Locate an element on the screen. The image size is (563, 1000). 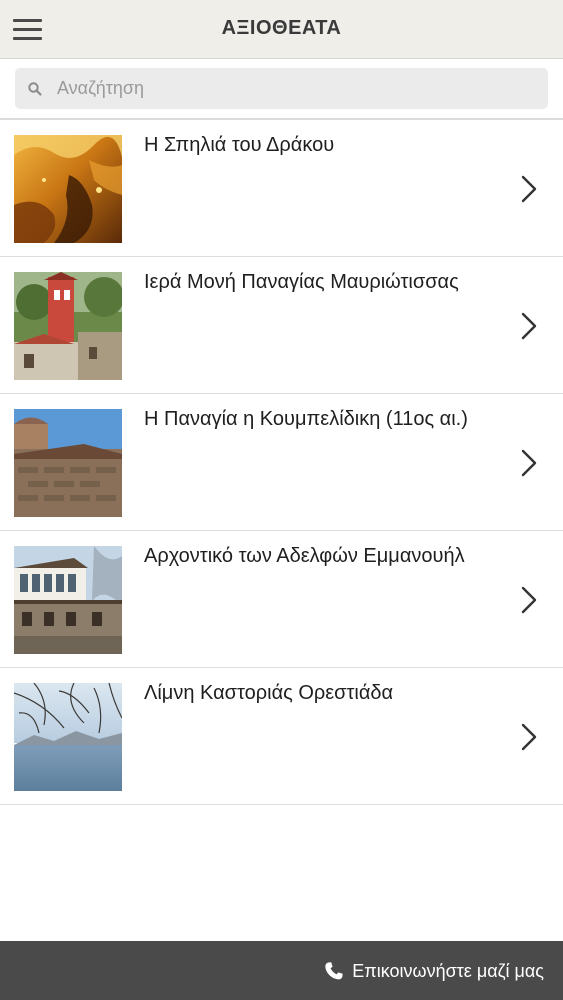
search-box is located at coordinates (281, 88).